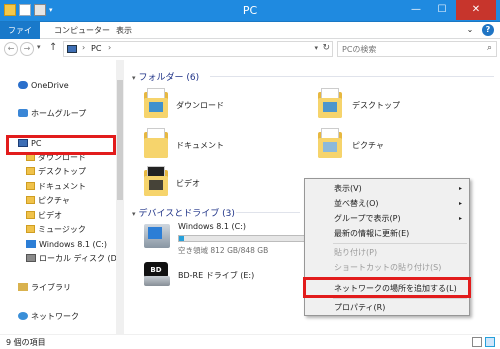 The width and height of the screenshot is (500, 349). Describe the element at coordinates (442, 10) in the screenshot. I see `maximize-button: ☐` at that location.